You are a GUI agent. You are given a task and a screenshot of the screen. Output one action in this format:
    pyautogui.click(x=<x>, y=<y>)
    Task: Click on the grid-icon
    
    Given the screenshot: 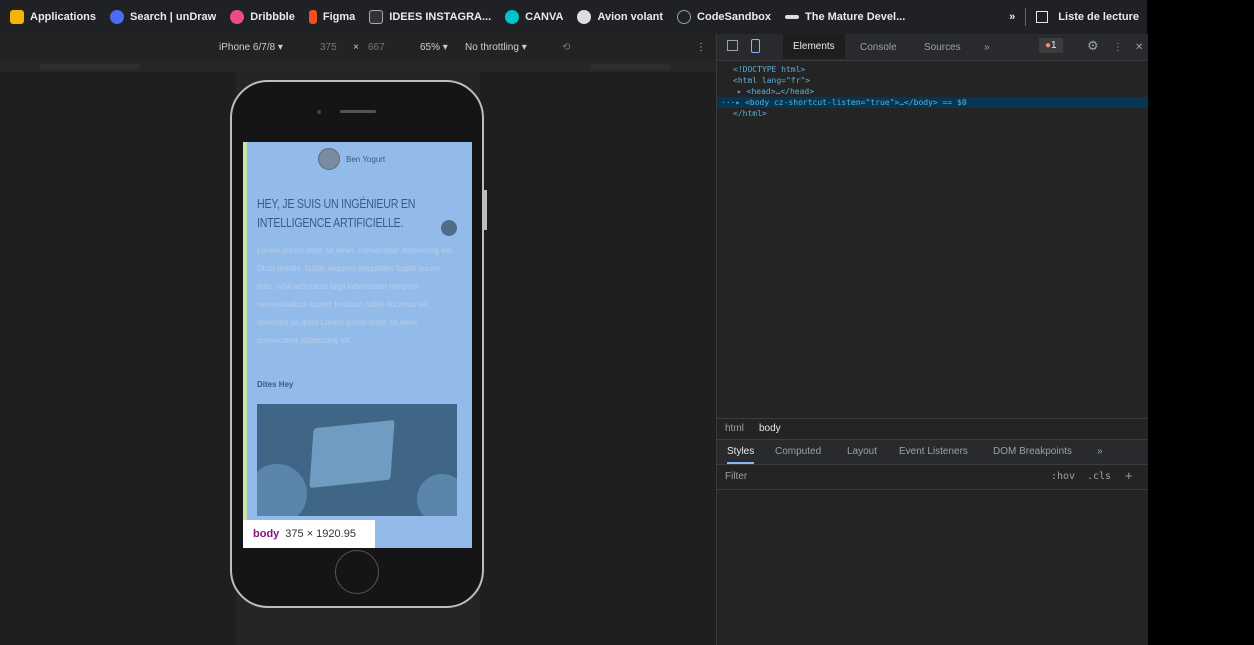 What is the action you would take?
    pyautogui.click(x=17, y=17)
    